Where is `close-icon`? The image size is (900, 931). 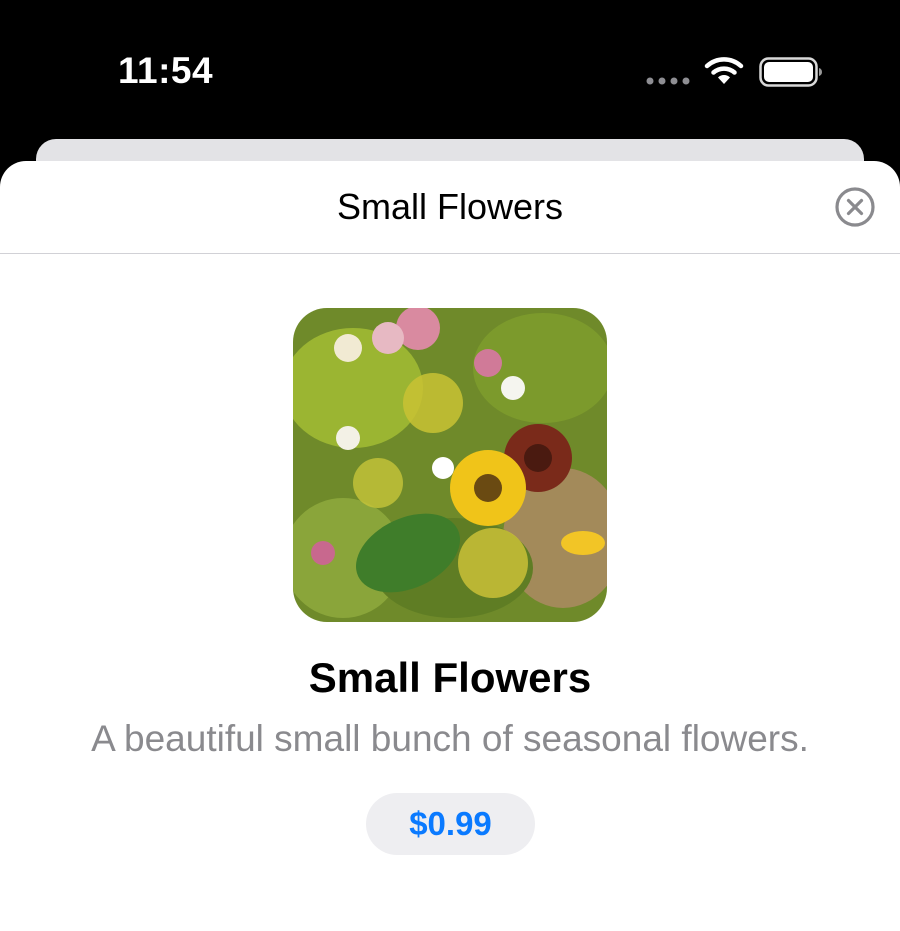
close-icon is located at coordinates (855, 207).